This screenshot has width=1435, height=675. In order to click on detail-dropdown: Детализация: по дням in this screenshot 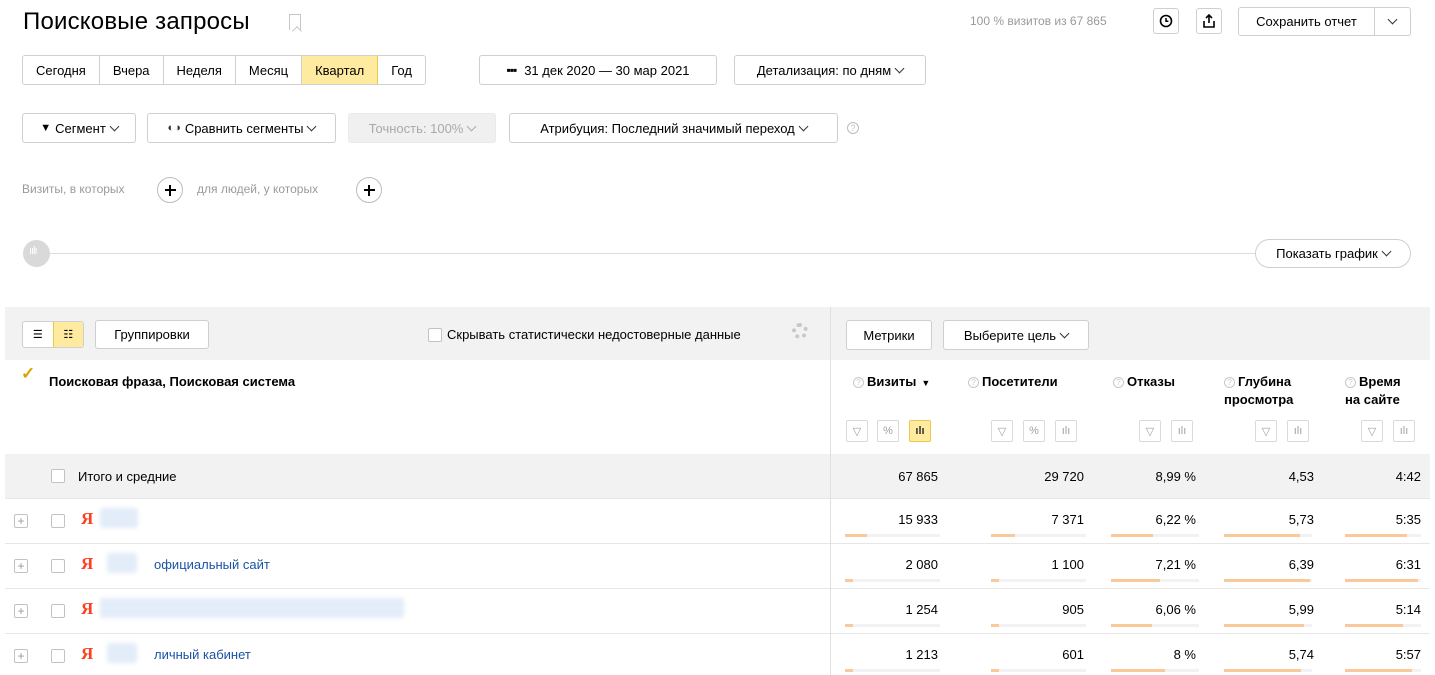, I will do `click(830, 70)`.